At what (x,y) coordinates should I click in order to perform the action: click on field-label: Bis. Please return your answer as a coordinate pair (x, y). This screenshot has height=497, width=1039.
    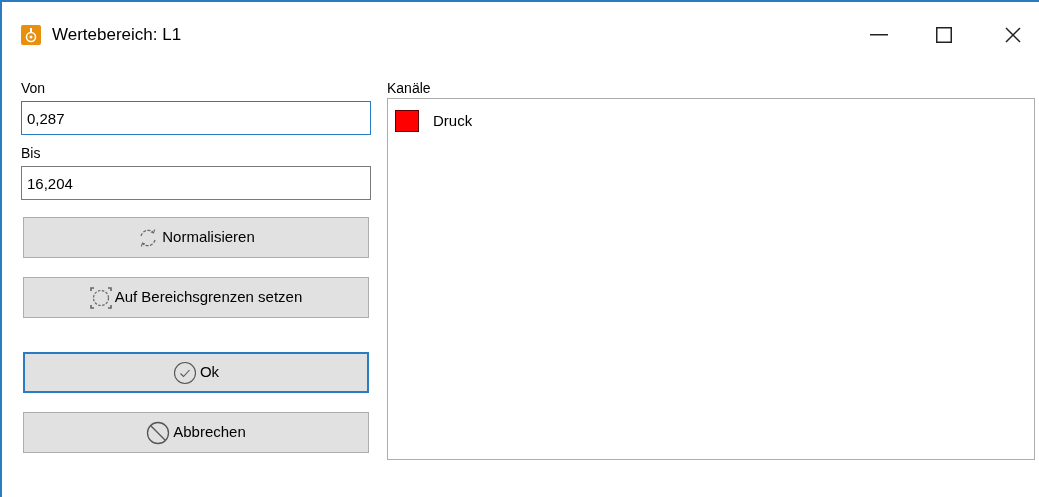
    Looking at the image, I should click on (31, 153).